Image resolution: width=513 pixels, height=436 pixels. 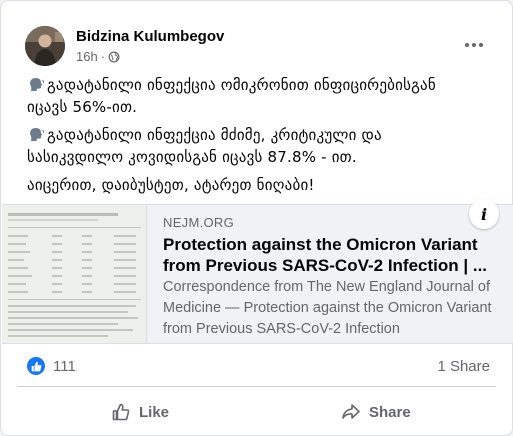 I want to click on more-options-button, so click(x=474, y=45).